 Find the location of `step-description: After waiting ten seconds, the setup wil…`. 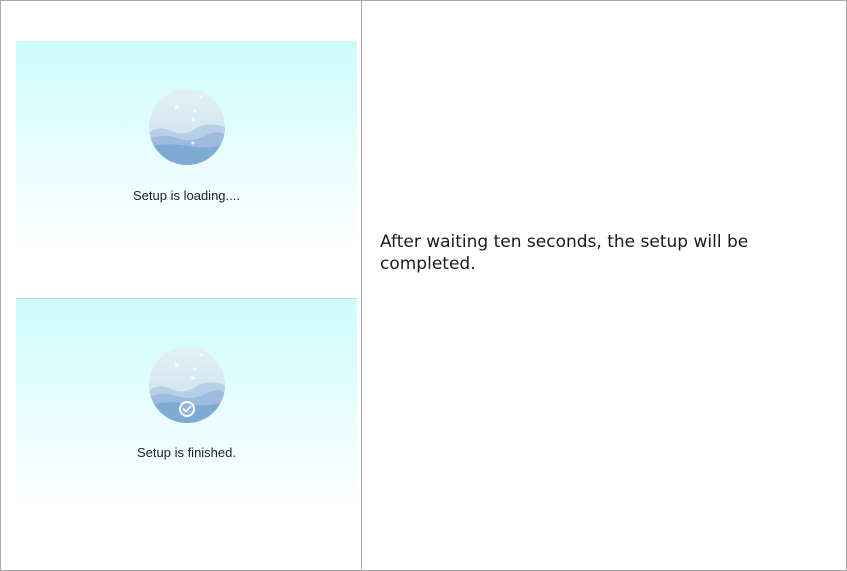

step-description: After waiting ten seconds, the setup wil… is located at coordinates (564, 253).